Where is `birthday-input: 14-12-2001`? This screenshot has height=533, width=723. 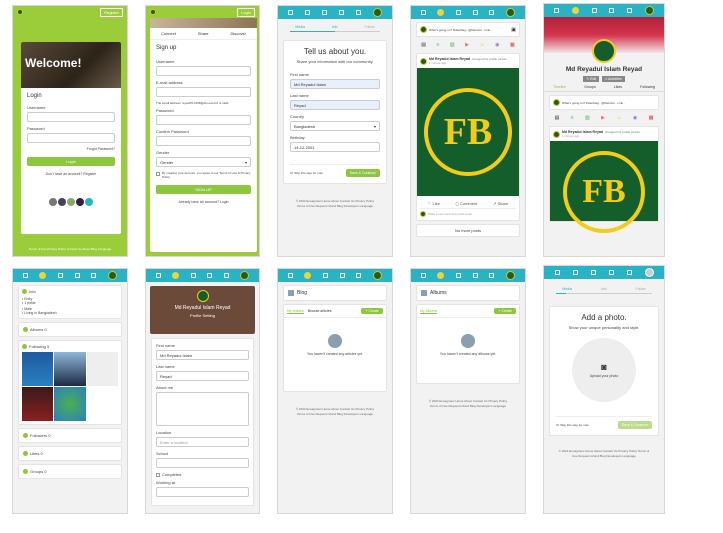 birthday-input: 14-12-2001 is located at coordinates (335, 147).